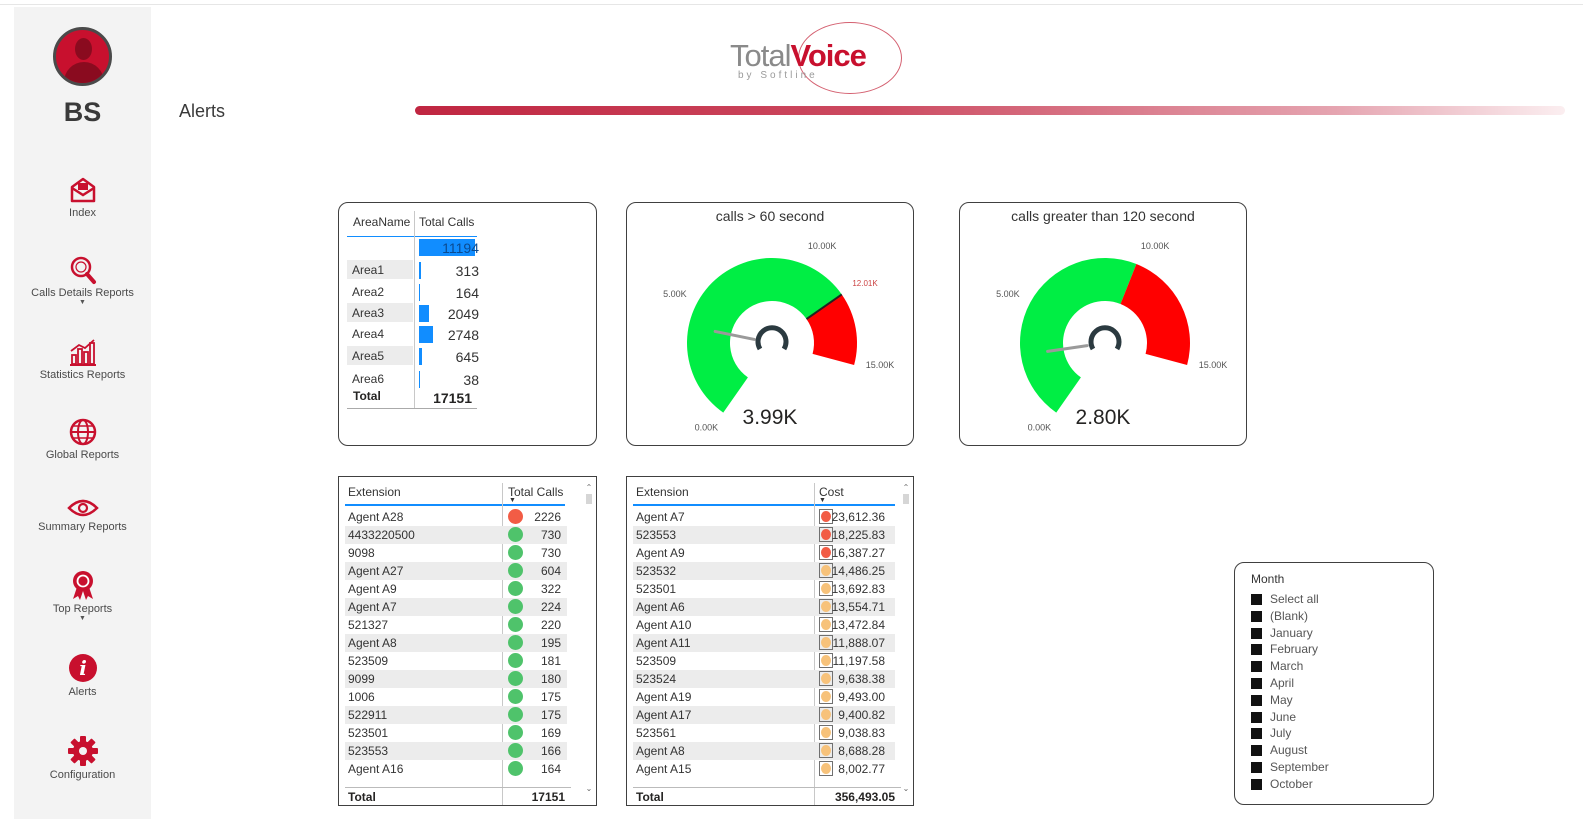 Image resolution: width=1583 pixels, height=826 pixels. I want to click on table-row: 523553 18,225.83, so click(764, 535).